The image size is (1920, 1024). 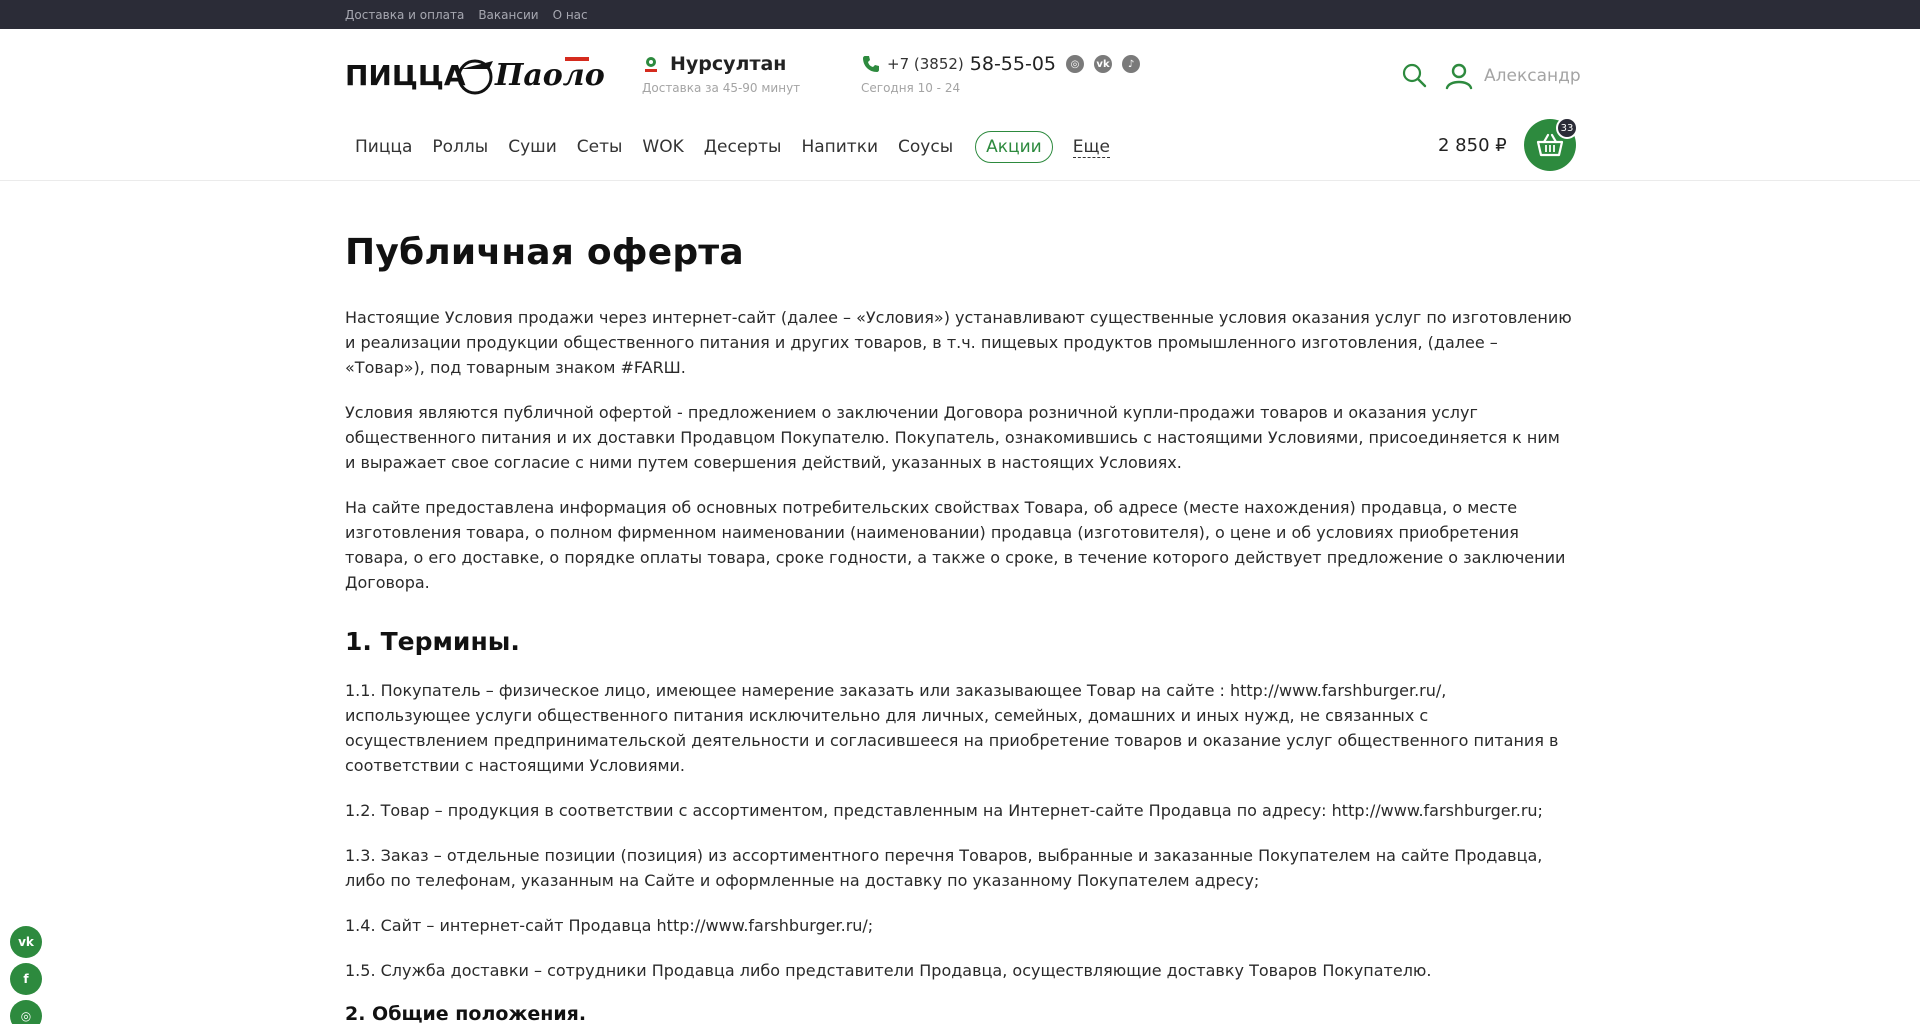 What do you see at coordinates (1567, 128) in the screenshot?
I see `cart-count-badge: 33` at bounding box center [1567, 128].